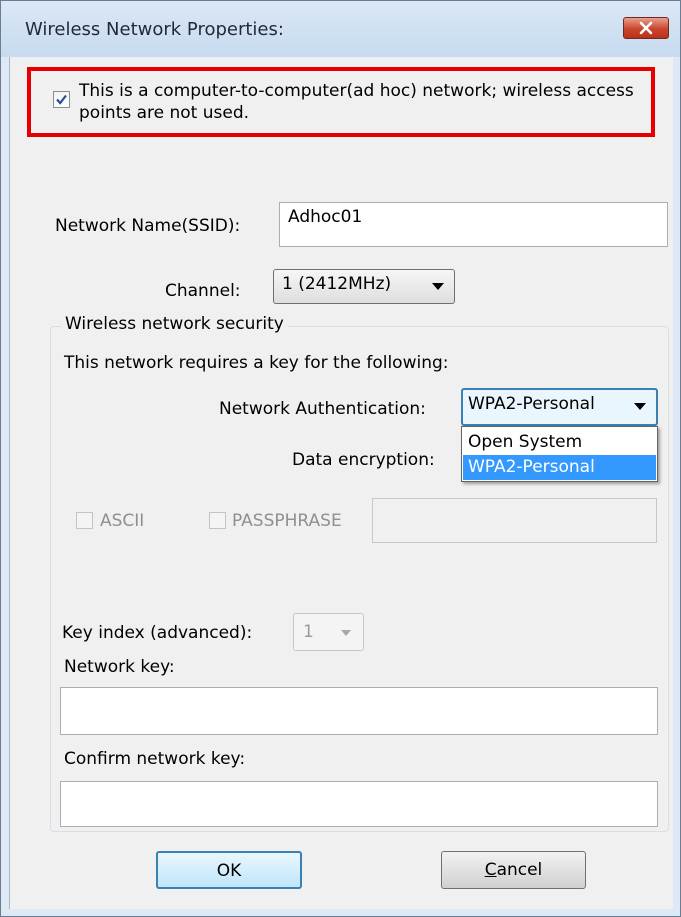 The height and width of the screenshot is (917, 681). What do you see at coordinates (328, 632) in the screenshot?
I see `key-index-select: 1` at bounding box center [328, 632].